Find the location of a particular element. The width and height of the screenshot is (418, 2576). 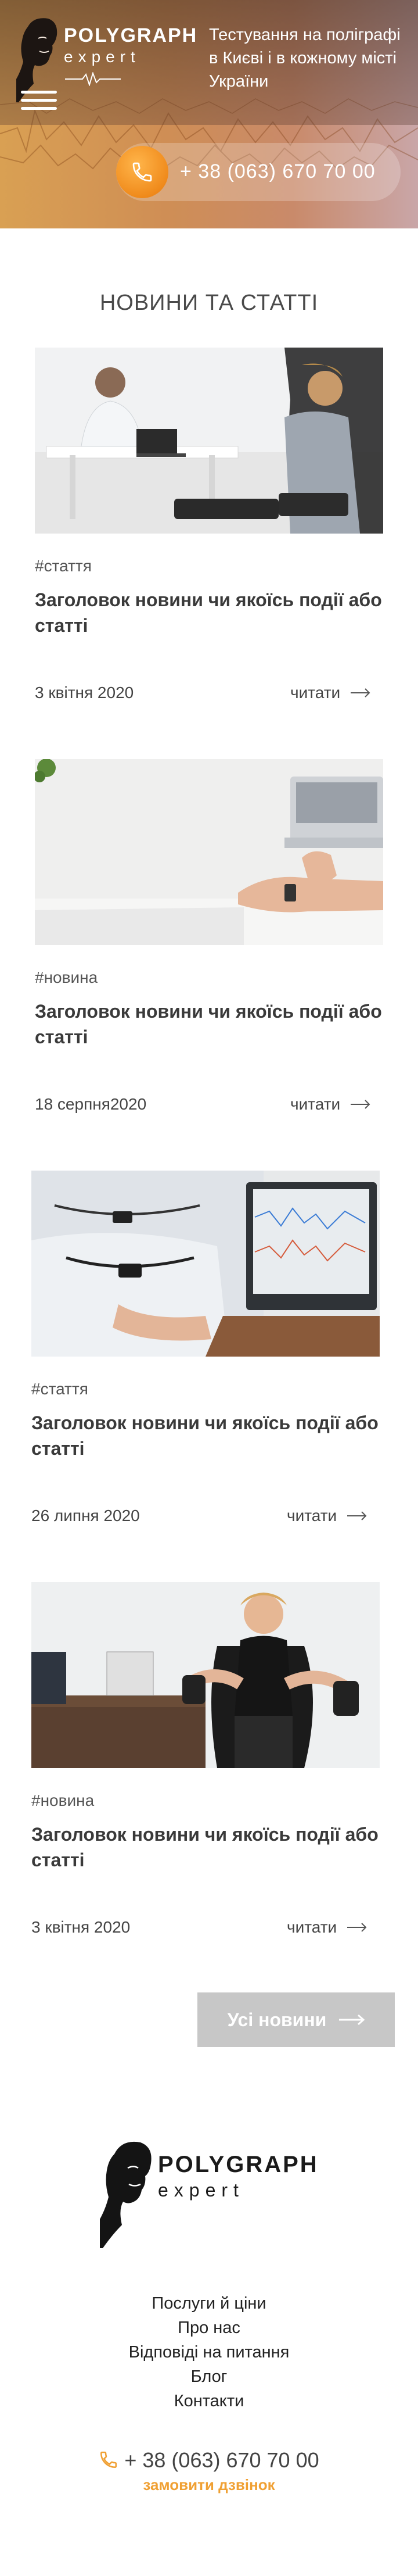

footer-nav-about: Про нас is located at coordinates (209, 2328).